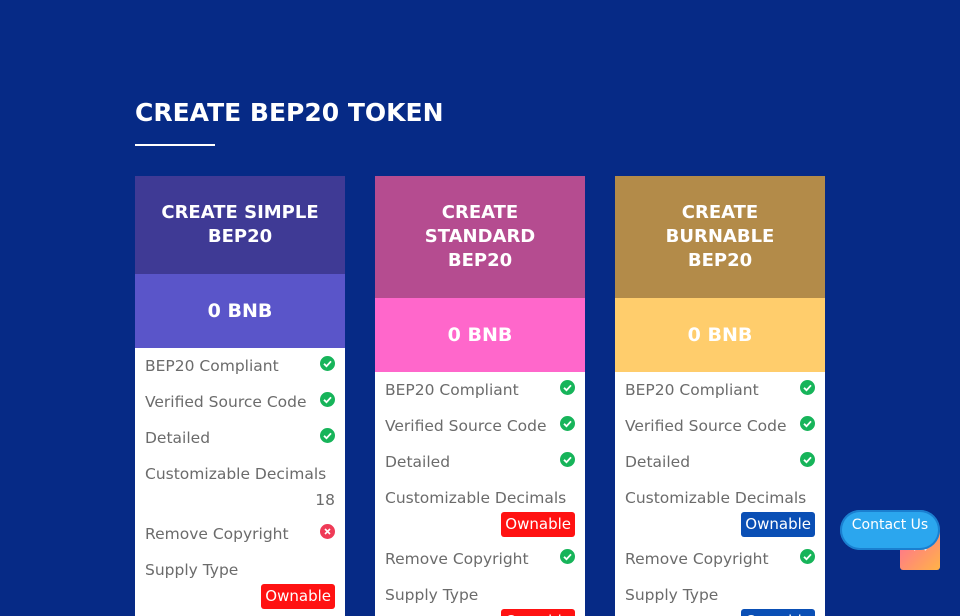 The width and height of the screenshot is (960, 616). Describe the element at coordinates (890, 530) in the screenshot. I see `contact-us-button: Contact Us` at that location.